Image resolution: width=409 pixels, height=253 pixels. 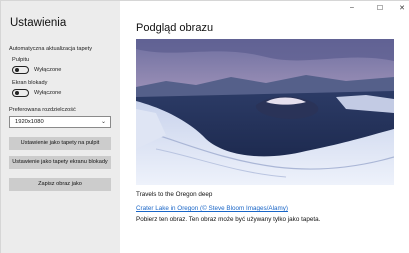 What do you see at coordinates (402, 8) in the screenshot?
I see `close-icon: ✕` at bounding box center [402, 8].